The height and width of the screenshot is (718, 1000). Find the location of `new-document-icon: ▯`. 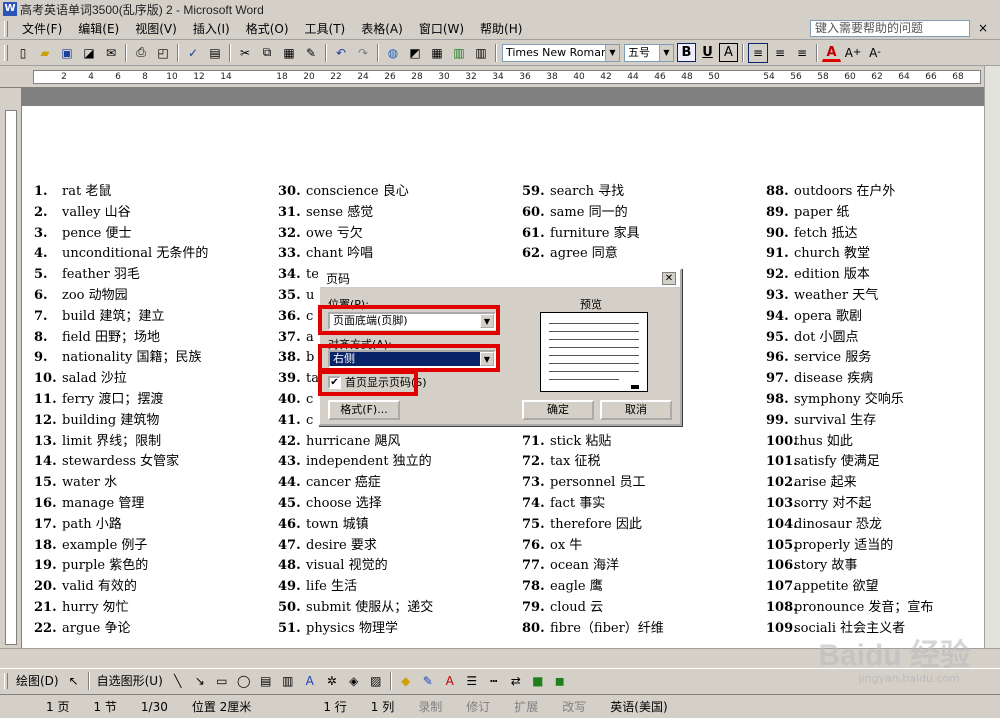

new-document-icon: ▯ is located at coordinates (23, 53).